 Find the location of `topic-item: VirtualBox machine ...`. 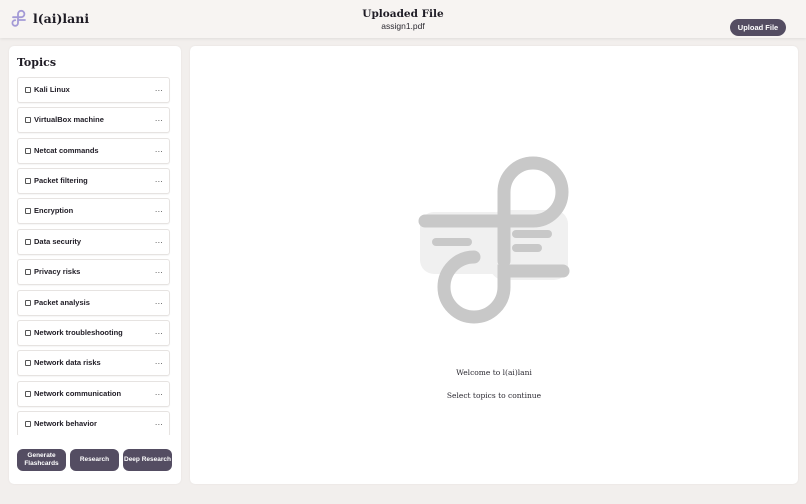

topic-item: VirtualBox machine ... is located at coordinates (93, 120).